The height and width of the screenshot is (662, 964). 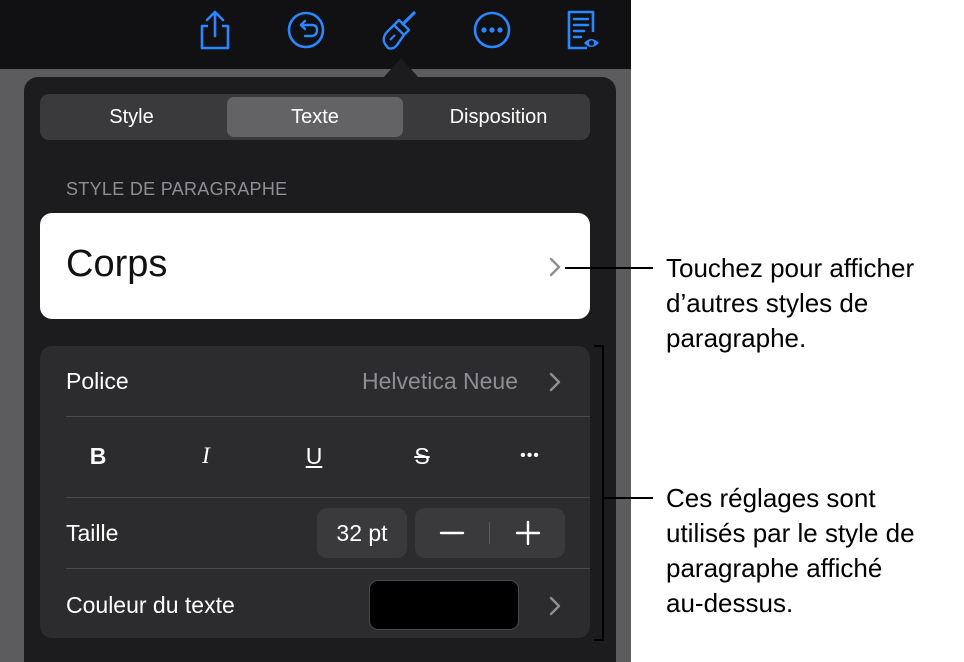 I want to click on format-paintbrush-icon, so click(x=399, y=30).